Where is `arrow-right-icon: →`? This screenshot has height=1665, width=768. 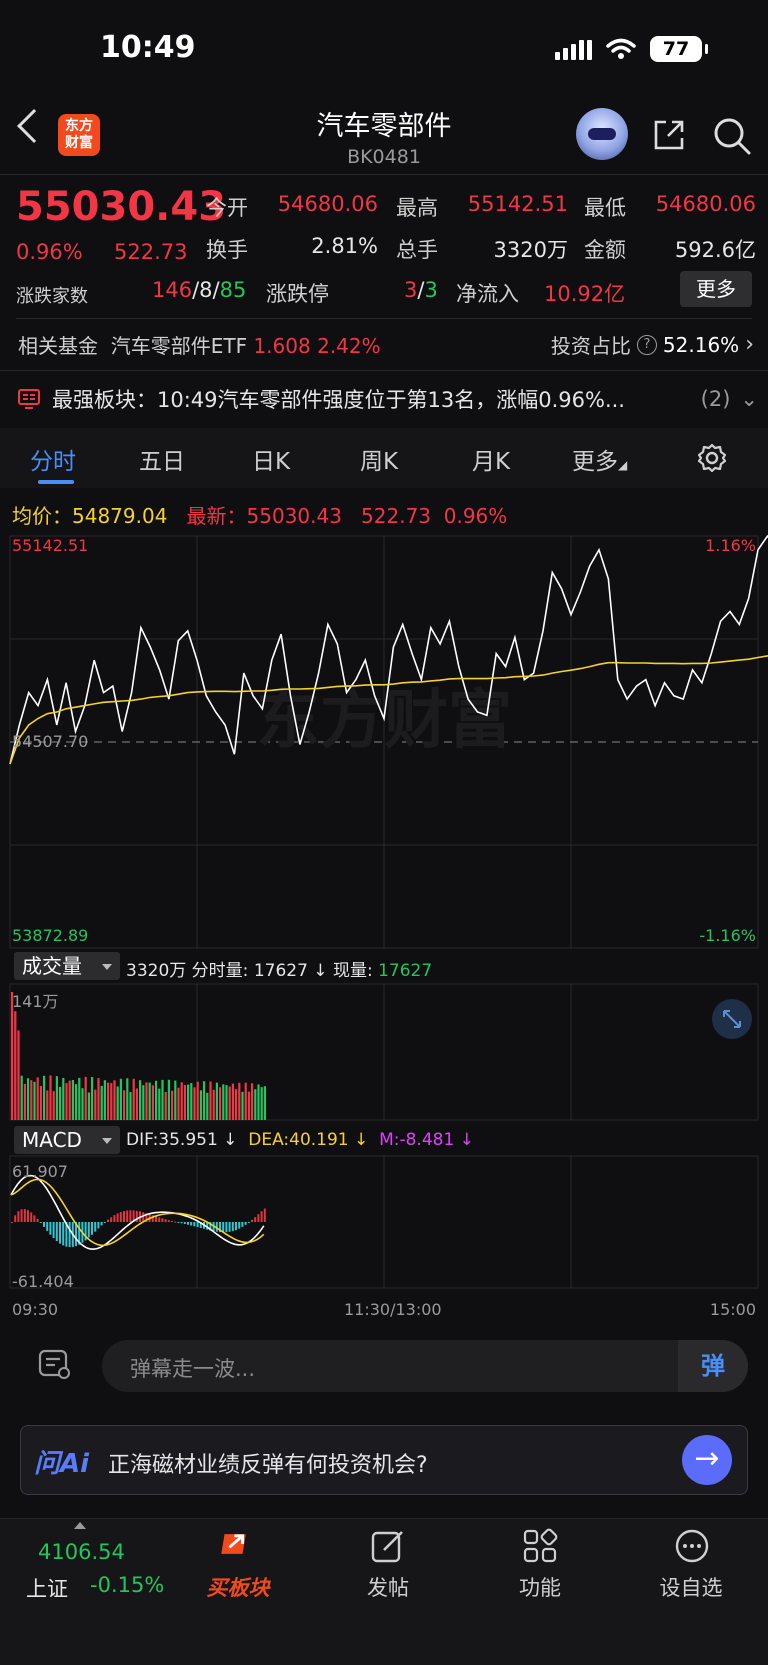
arrow-right-icon: → is located at coordinates (707, 1460).